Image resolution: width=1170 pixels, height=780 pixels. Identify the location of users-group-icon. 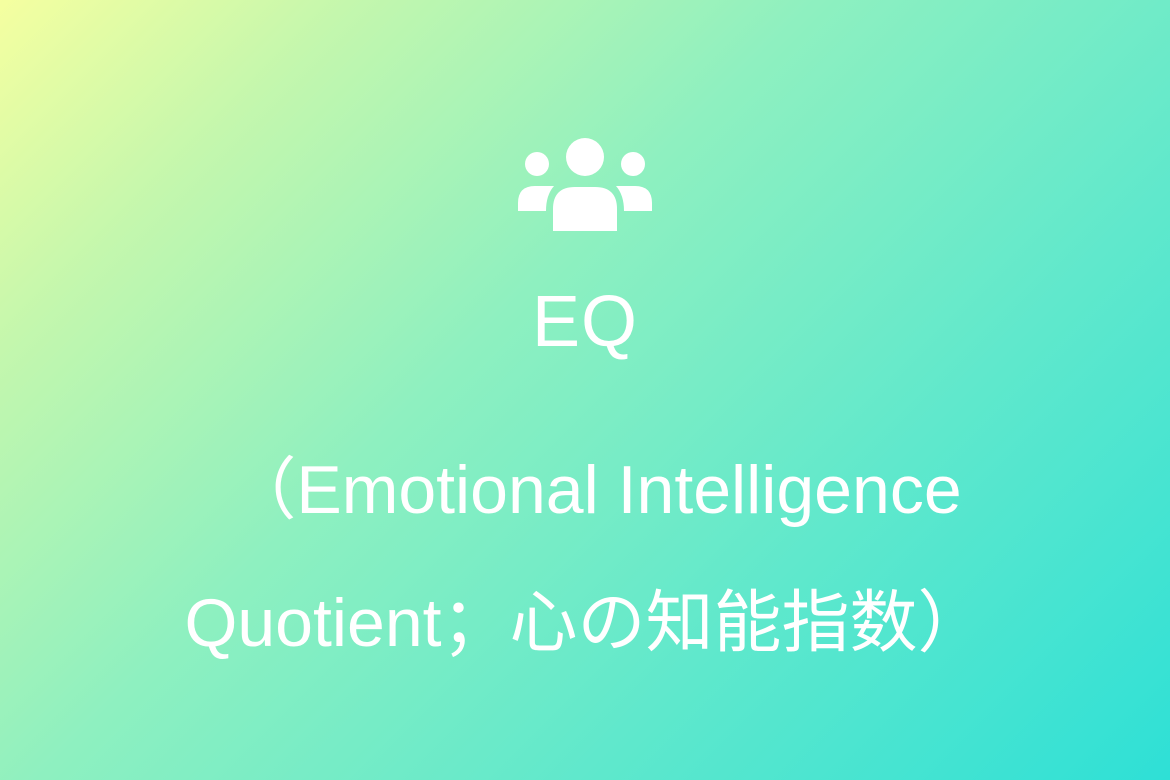
(585, 184).